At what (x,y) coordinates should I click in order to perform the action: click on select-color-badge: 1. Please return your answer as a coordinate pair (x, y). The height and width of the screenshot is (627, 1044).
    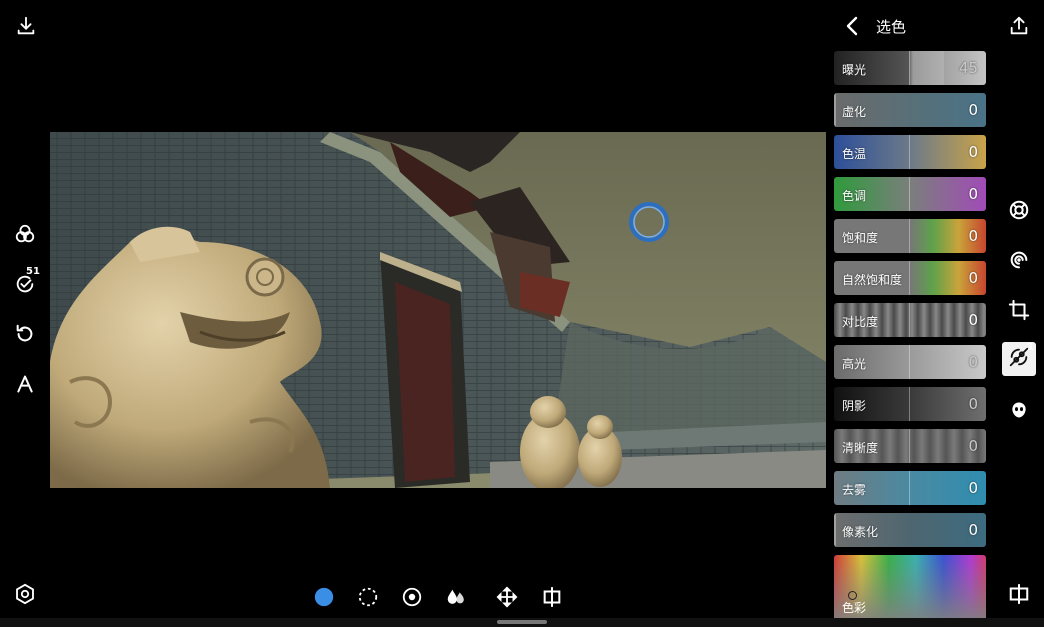
    Looking at the image, I should click on (1030, 347).